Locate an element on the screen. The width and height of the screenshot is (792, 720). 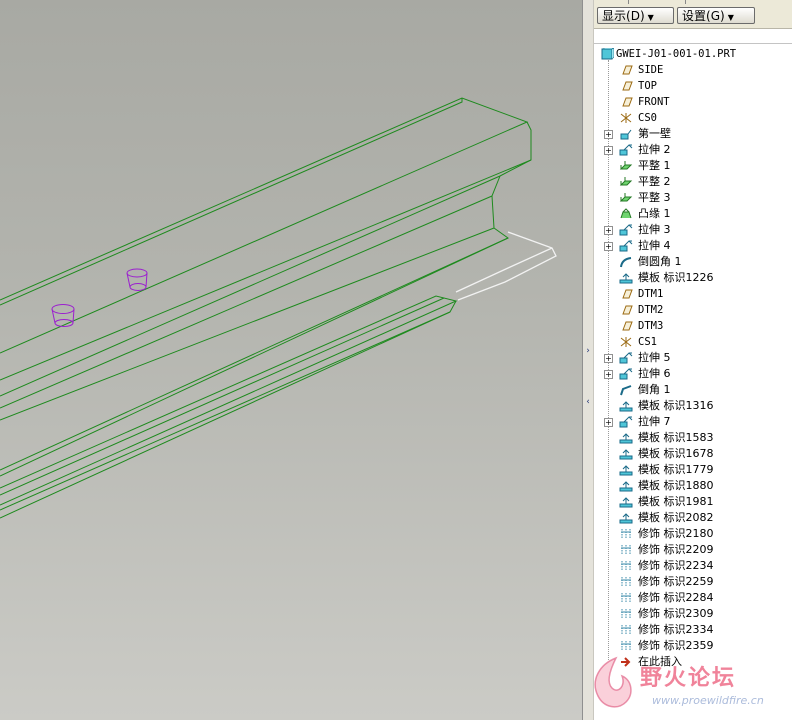
tree-item: + 拉伸 4 is located at coordinates (693, 246).